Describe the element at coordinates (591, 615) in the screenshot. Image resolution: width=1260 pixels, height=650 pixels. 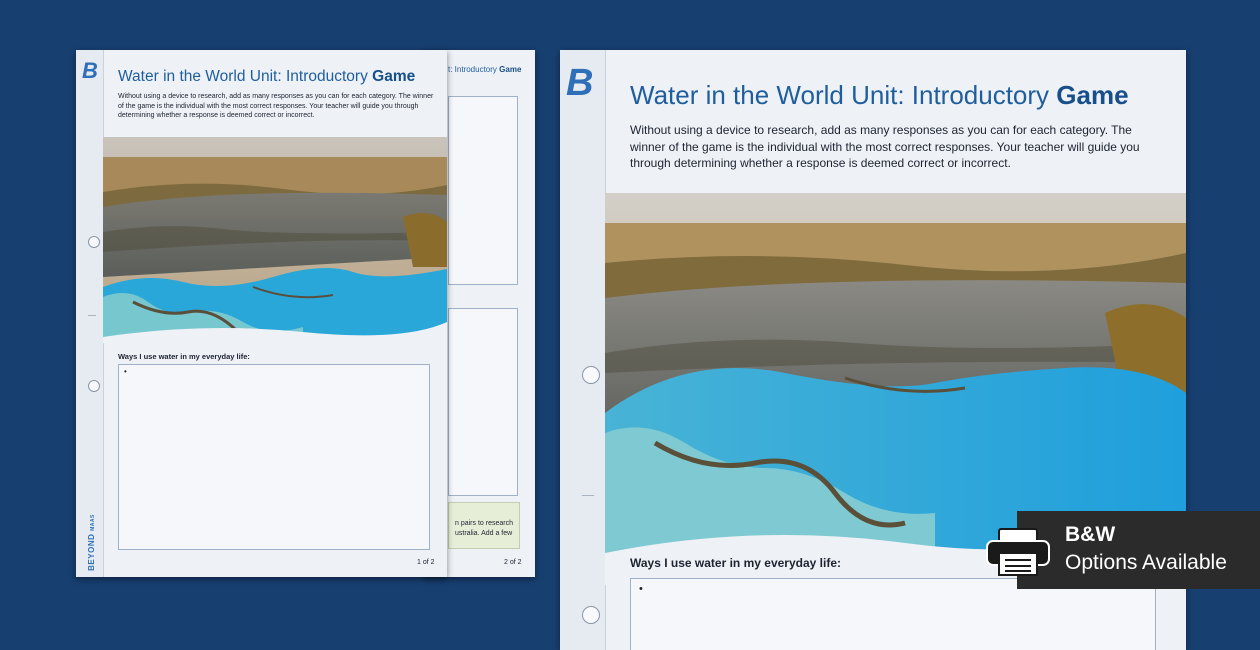
I see `punch-hole-bottom-large` at that location.